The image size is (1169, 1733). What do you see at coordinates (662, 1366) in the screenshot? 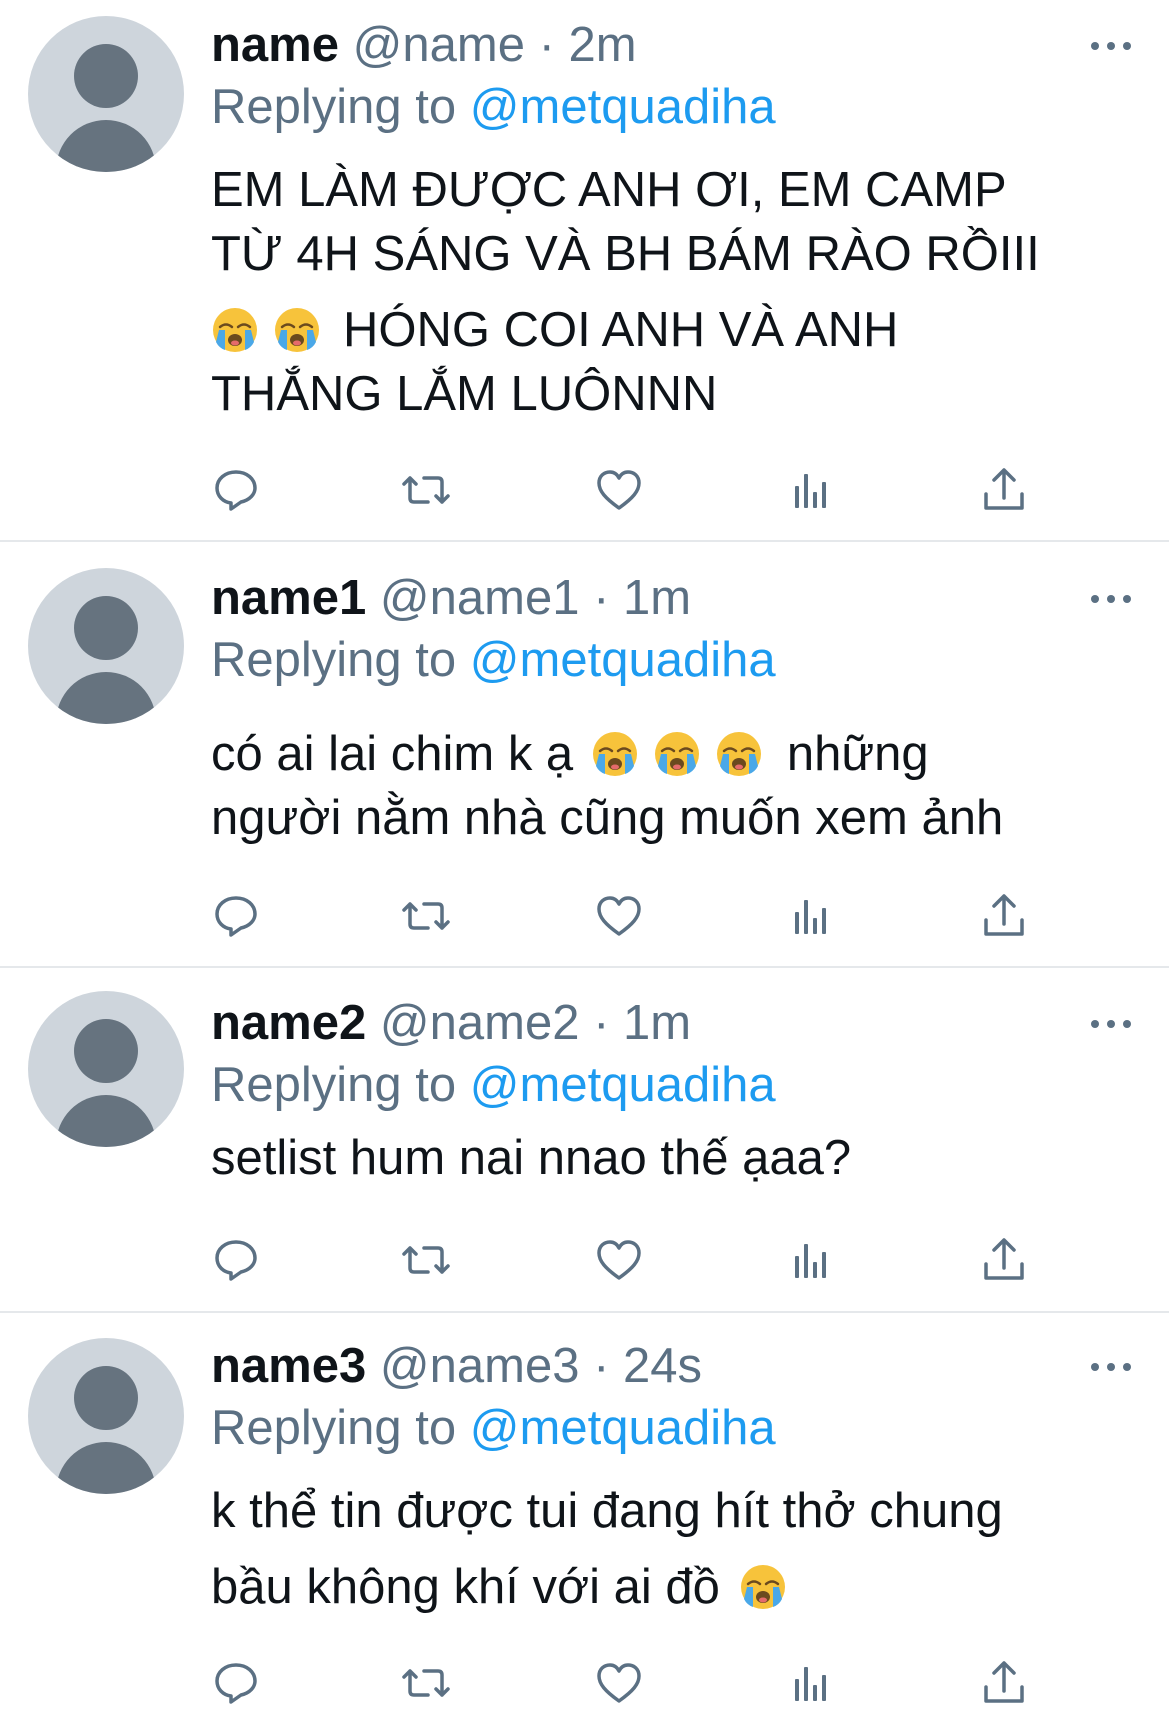
I see `timestamp: 24s` at bounding box center [662, 1366].